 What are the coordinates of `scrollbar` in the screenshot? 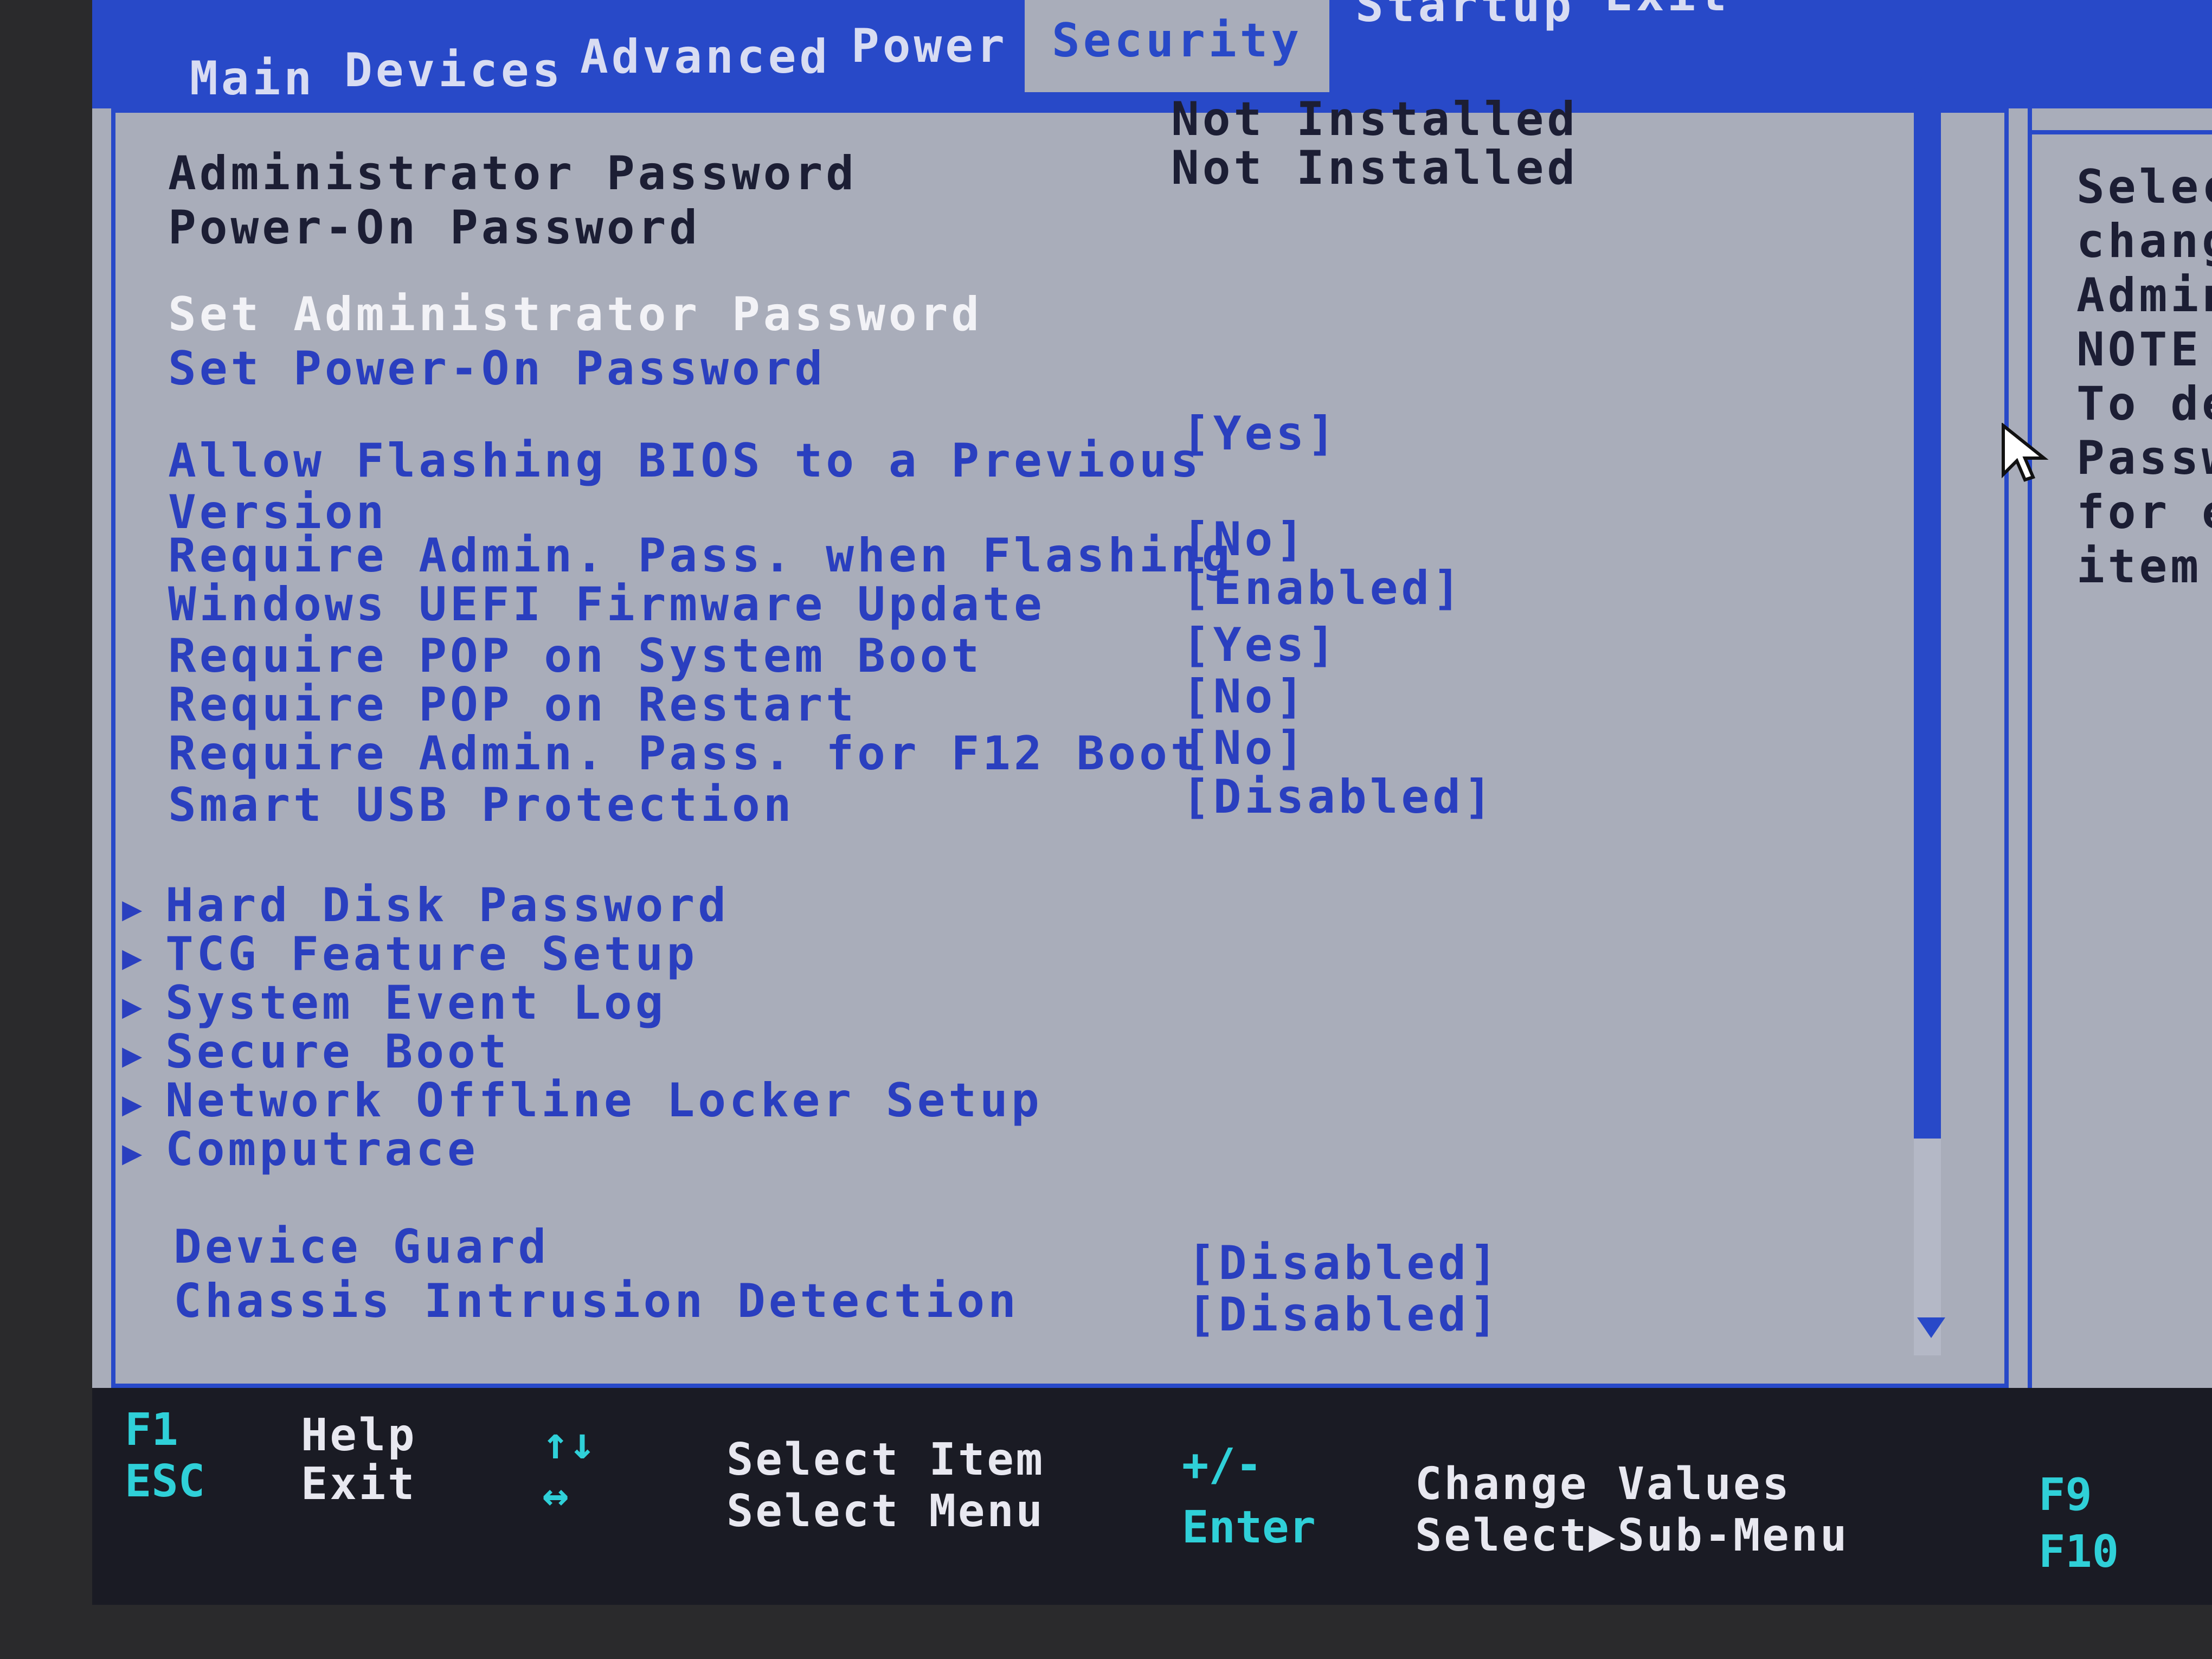 It's located at (1926, 712).